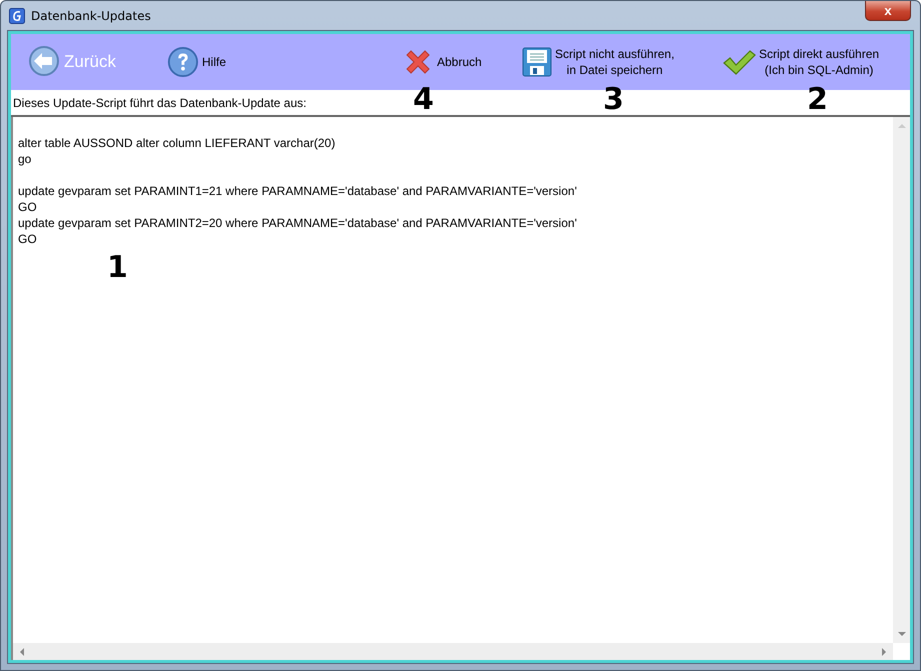 The height and width of the screenshot is (671, 921). What do you see at coordinates (902, 126) in the screenshot?
I see `scroll-up-icon` at bounding box center [902, 126].